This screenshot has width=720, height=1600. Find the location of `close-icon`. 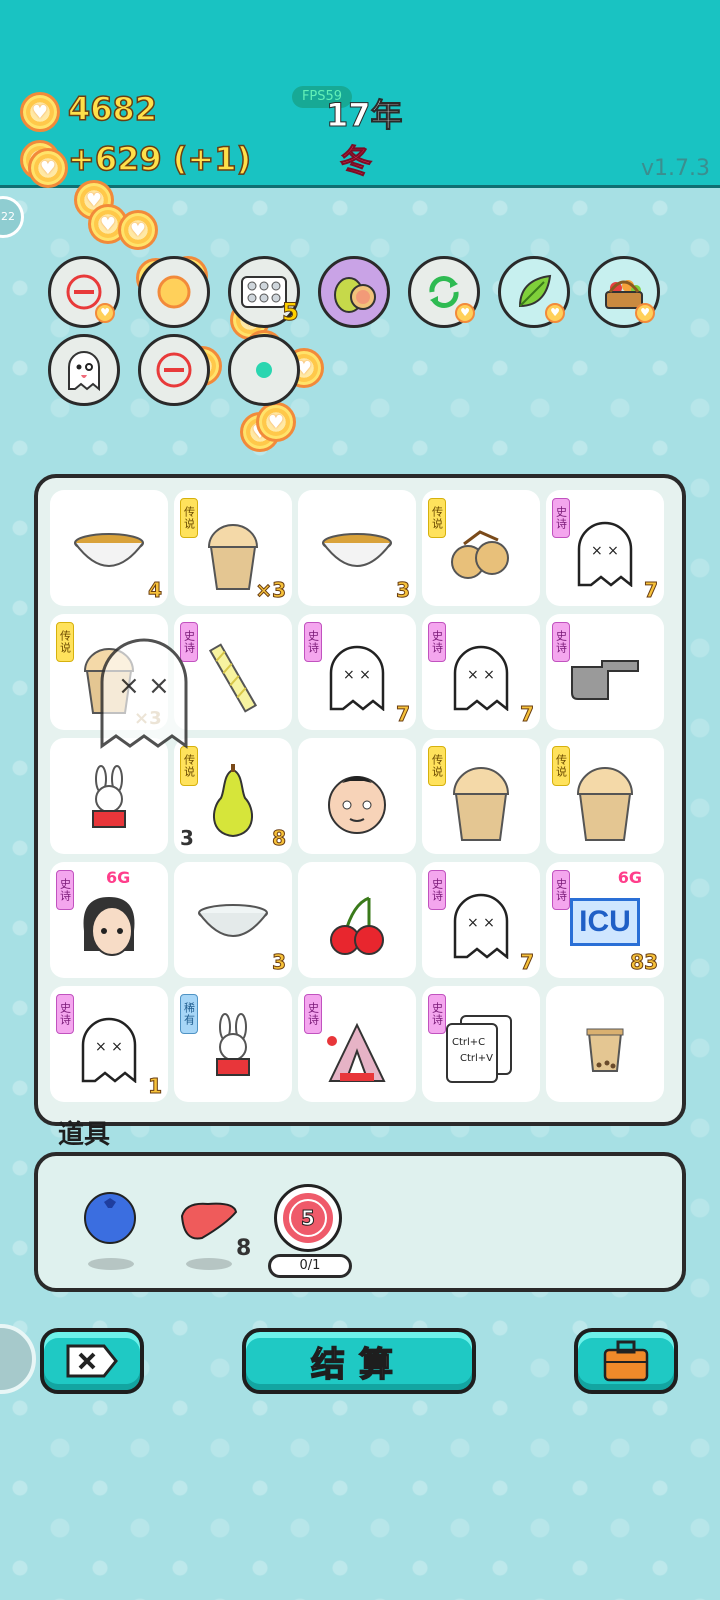

close-icon is located at coordinates (92, 1361).